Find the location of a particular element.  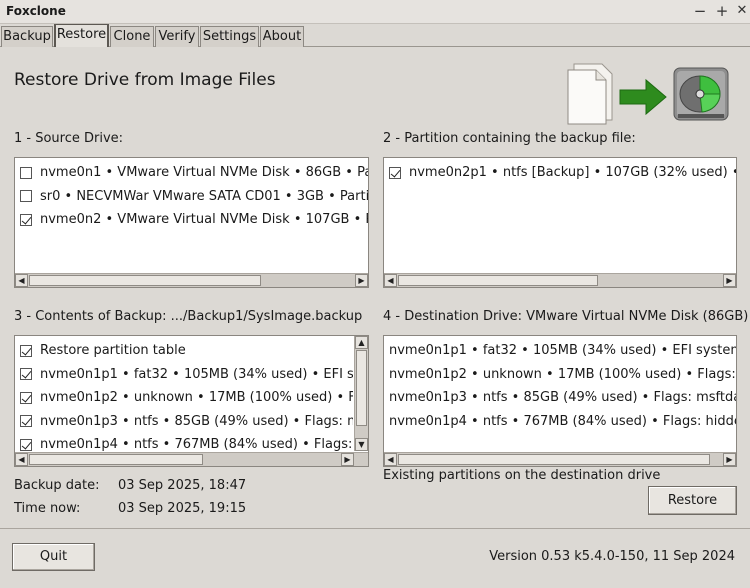

restore-illustration is located at coordinates (648, 94).